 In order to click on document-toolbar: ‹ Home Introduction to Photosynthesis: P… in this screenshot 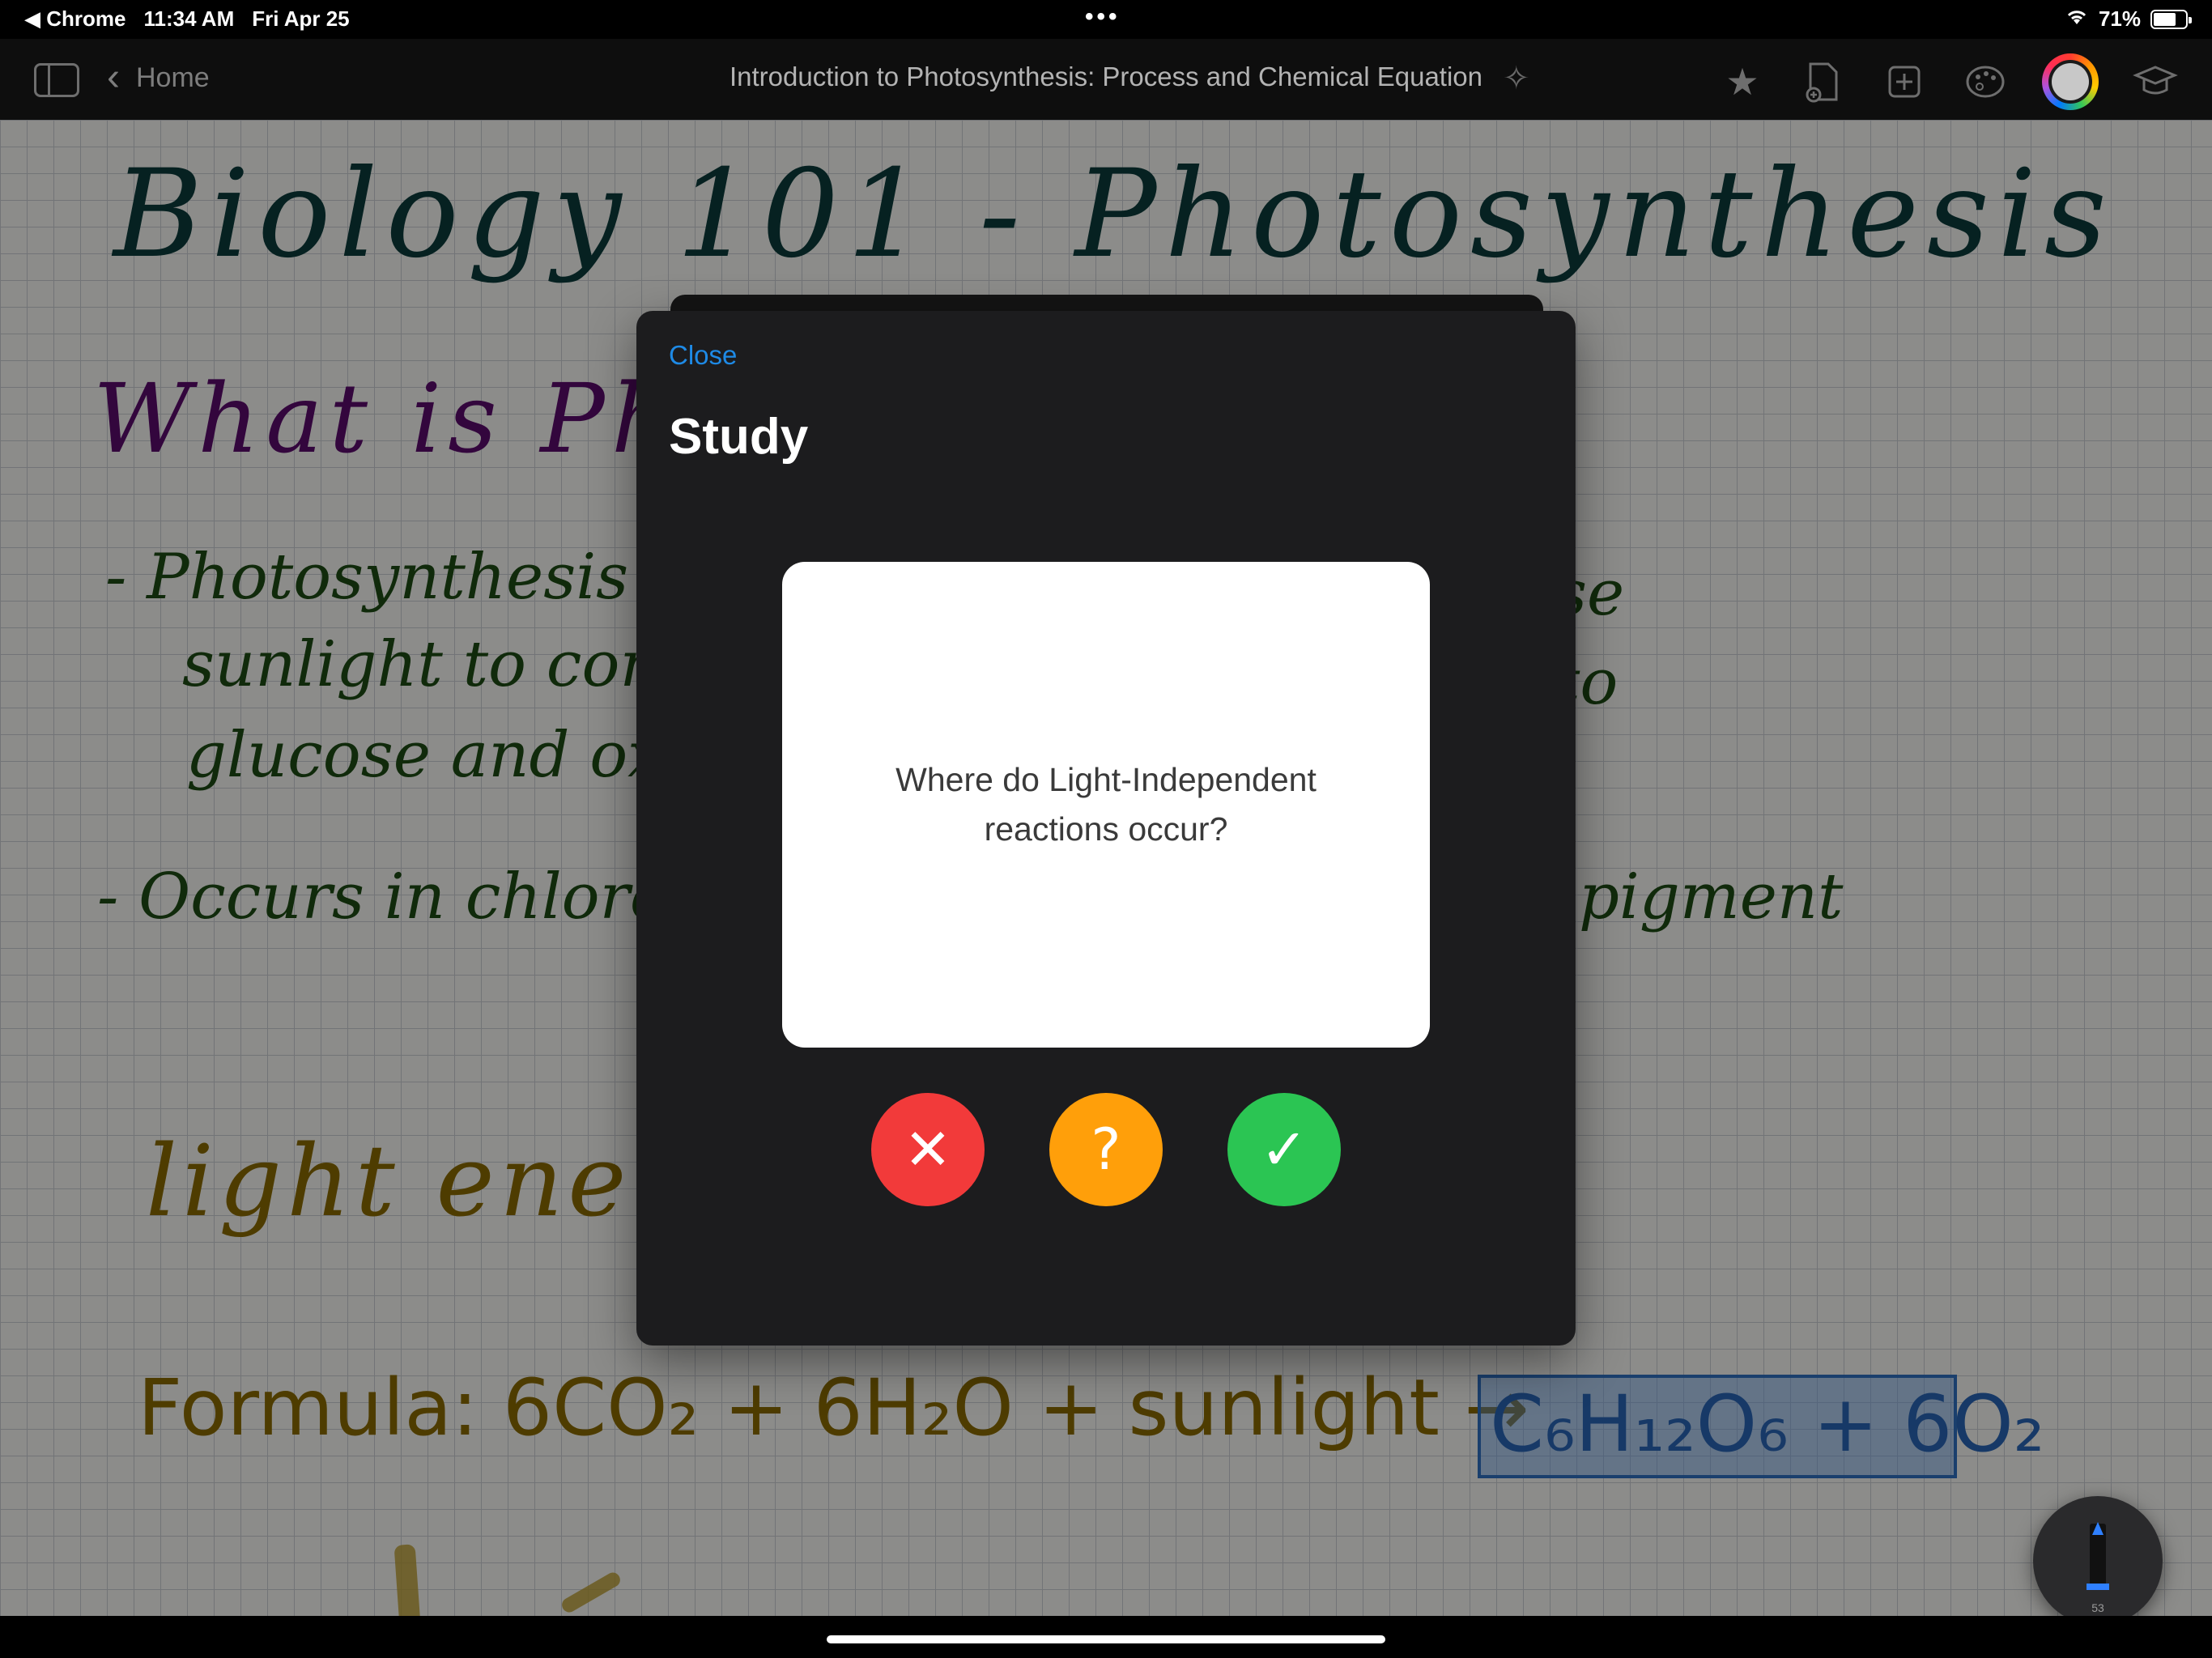, I will do `click(1106, 79)`.